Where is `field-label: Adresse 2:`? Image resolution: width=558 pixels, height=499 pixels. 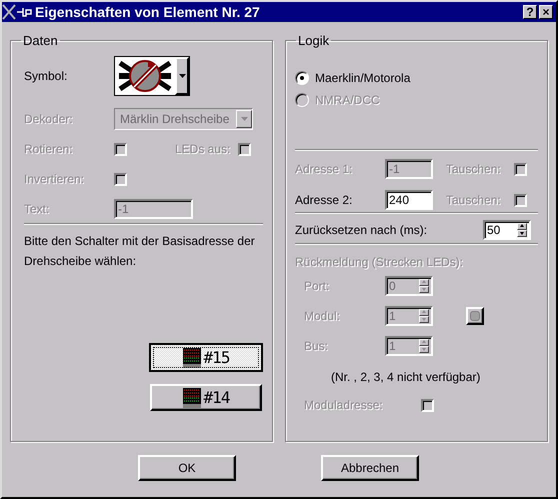 field-label: Adresse 2: is located at coordinates (324, 200).